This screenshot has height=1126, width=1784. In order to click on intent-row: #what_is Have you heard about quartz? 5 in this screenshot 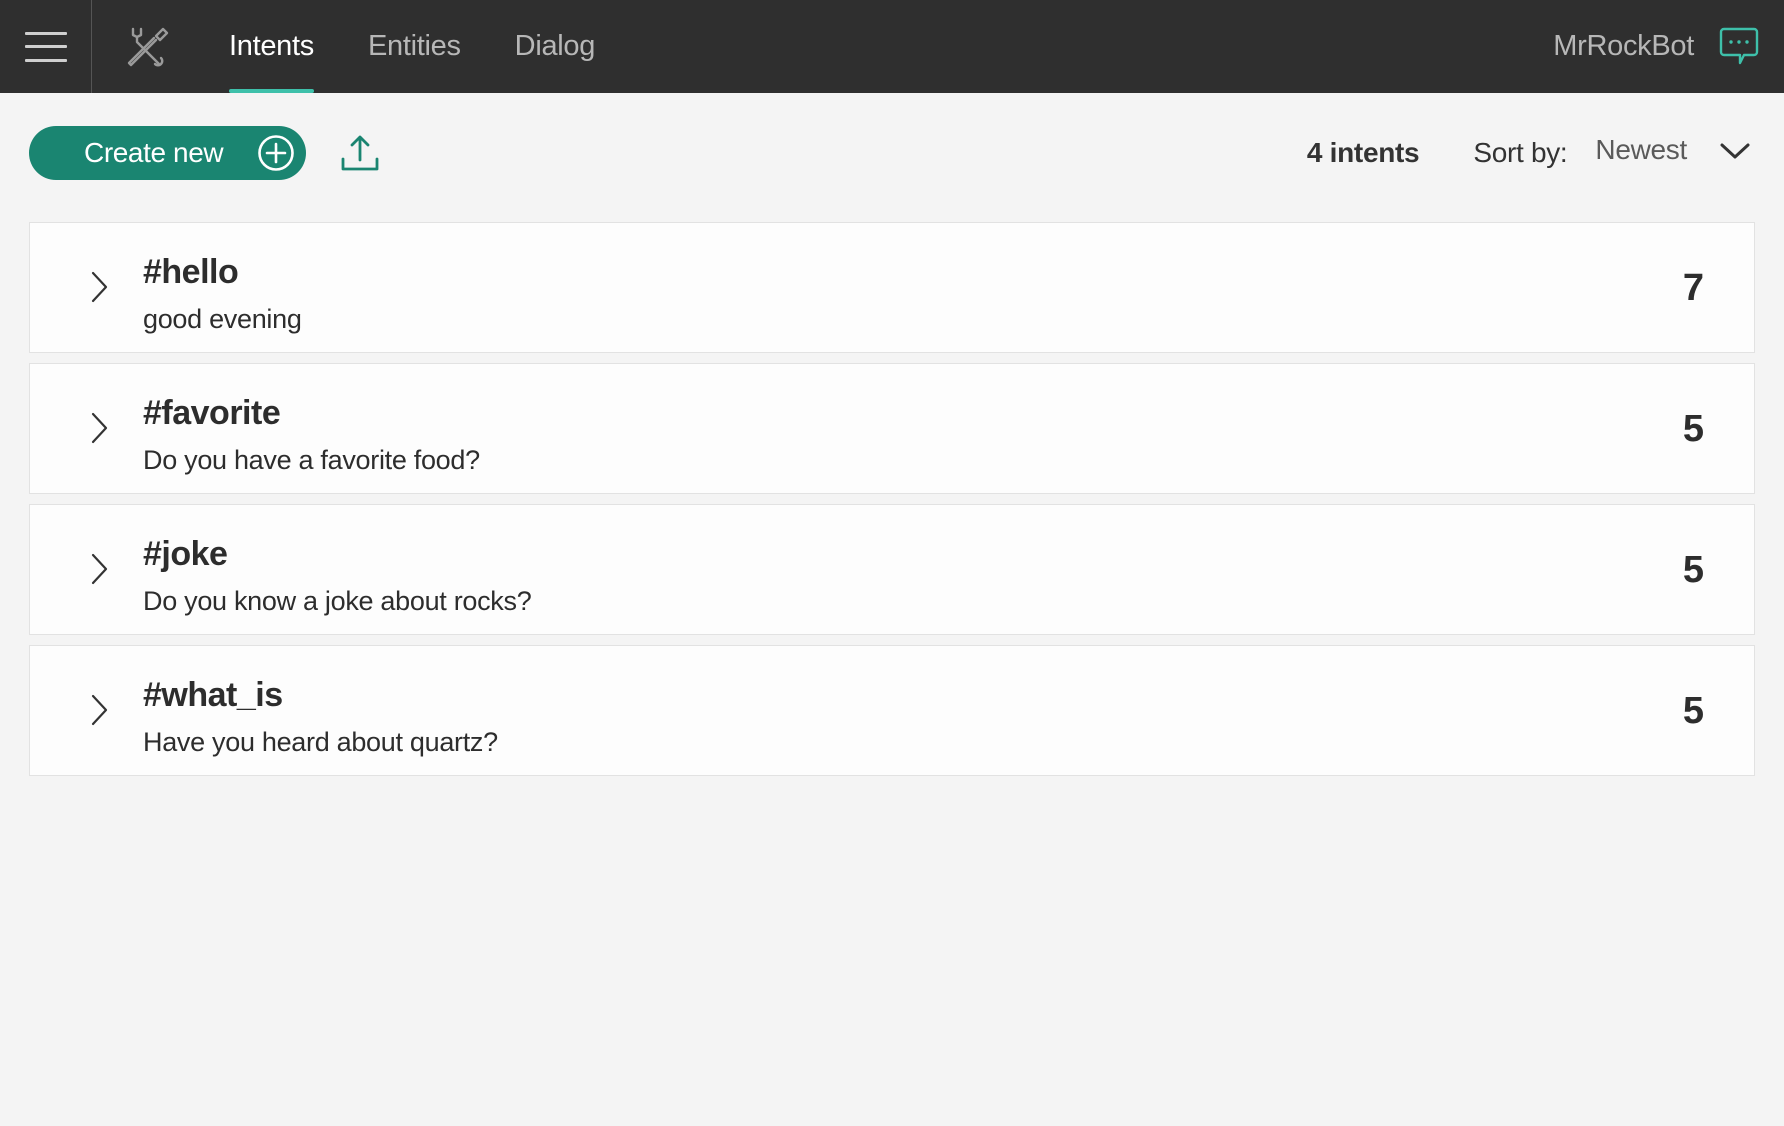, I will do `click(892, 710)`.